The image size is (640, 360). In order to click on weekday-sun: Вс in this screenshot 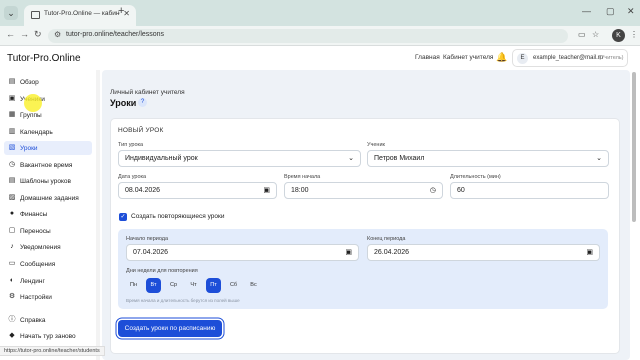, I will do `click(253, 285)`.